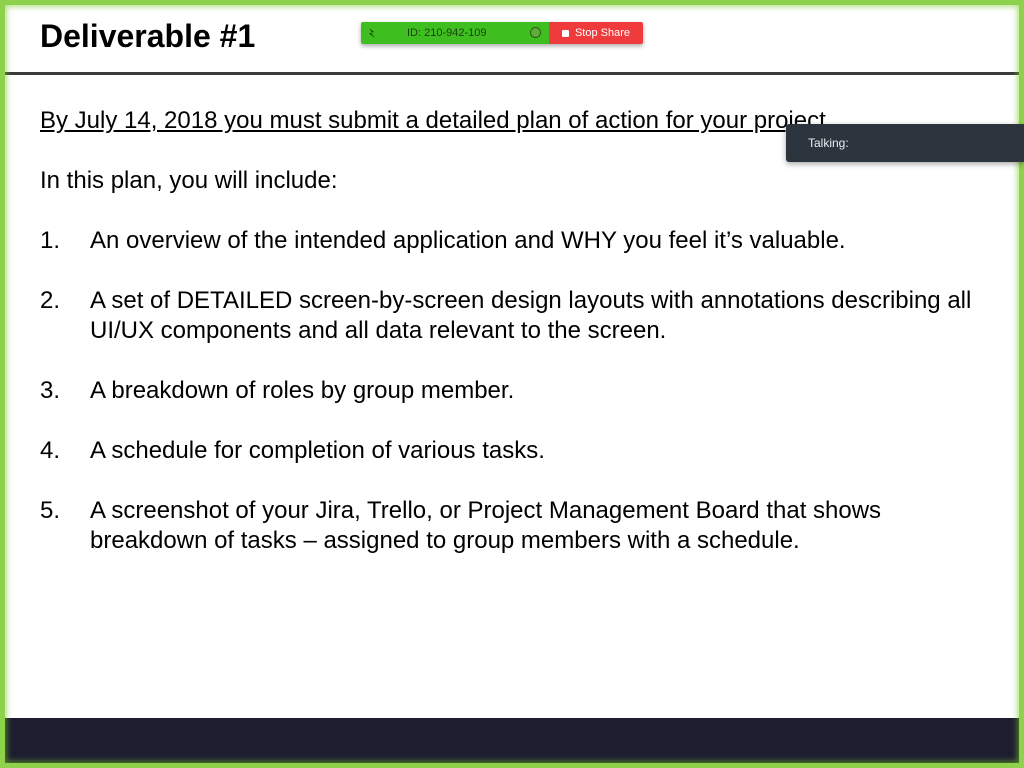  I want to click on talking-indicator-panel: Talking:, so click(905, 143).